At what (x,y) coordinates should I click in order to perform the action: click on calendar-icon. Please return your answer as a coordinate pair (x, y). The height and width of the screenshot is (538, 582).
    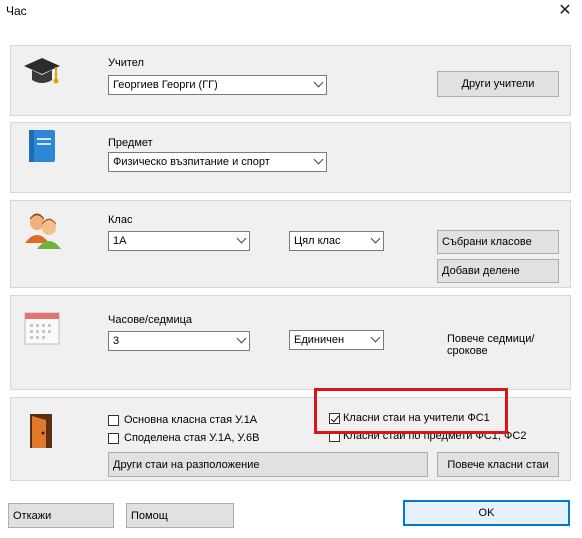
    Looking at the image, I should click on (42, 328).